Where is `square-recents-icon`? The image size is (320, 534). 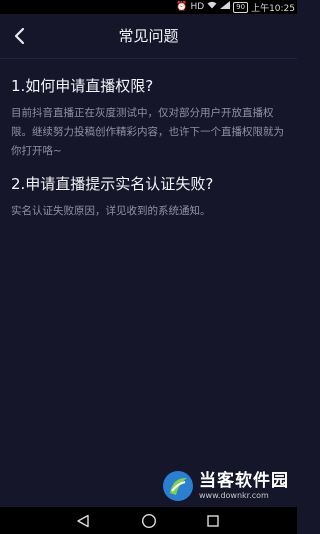
square-recents-icon is located at coordinates (213, 521).